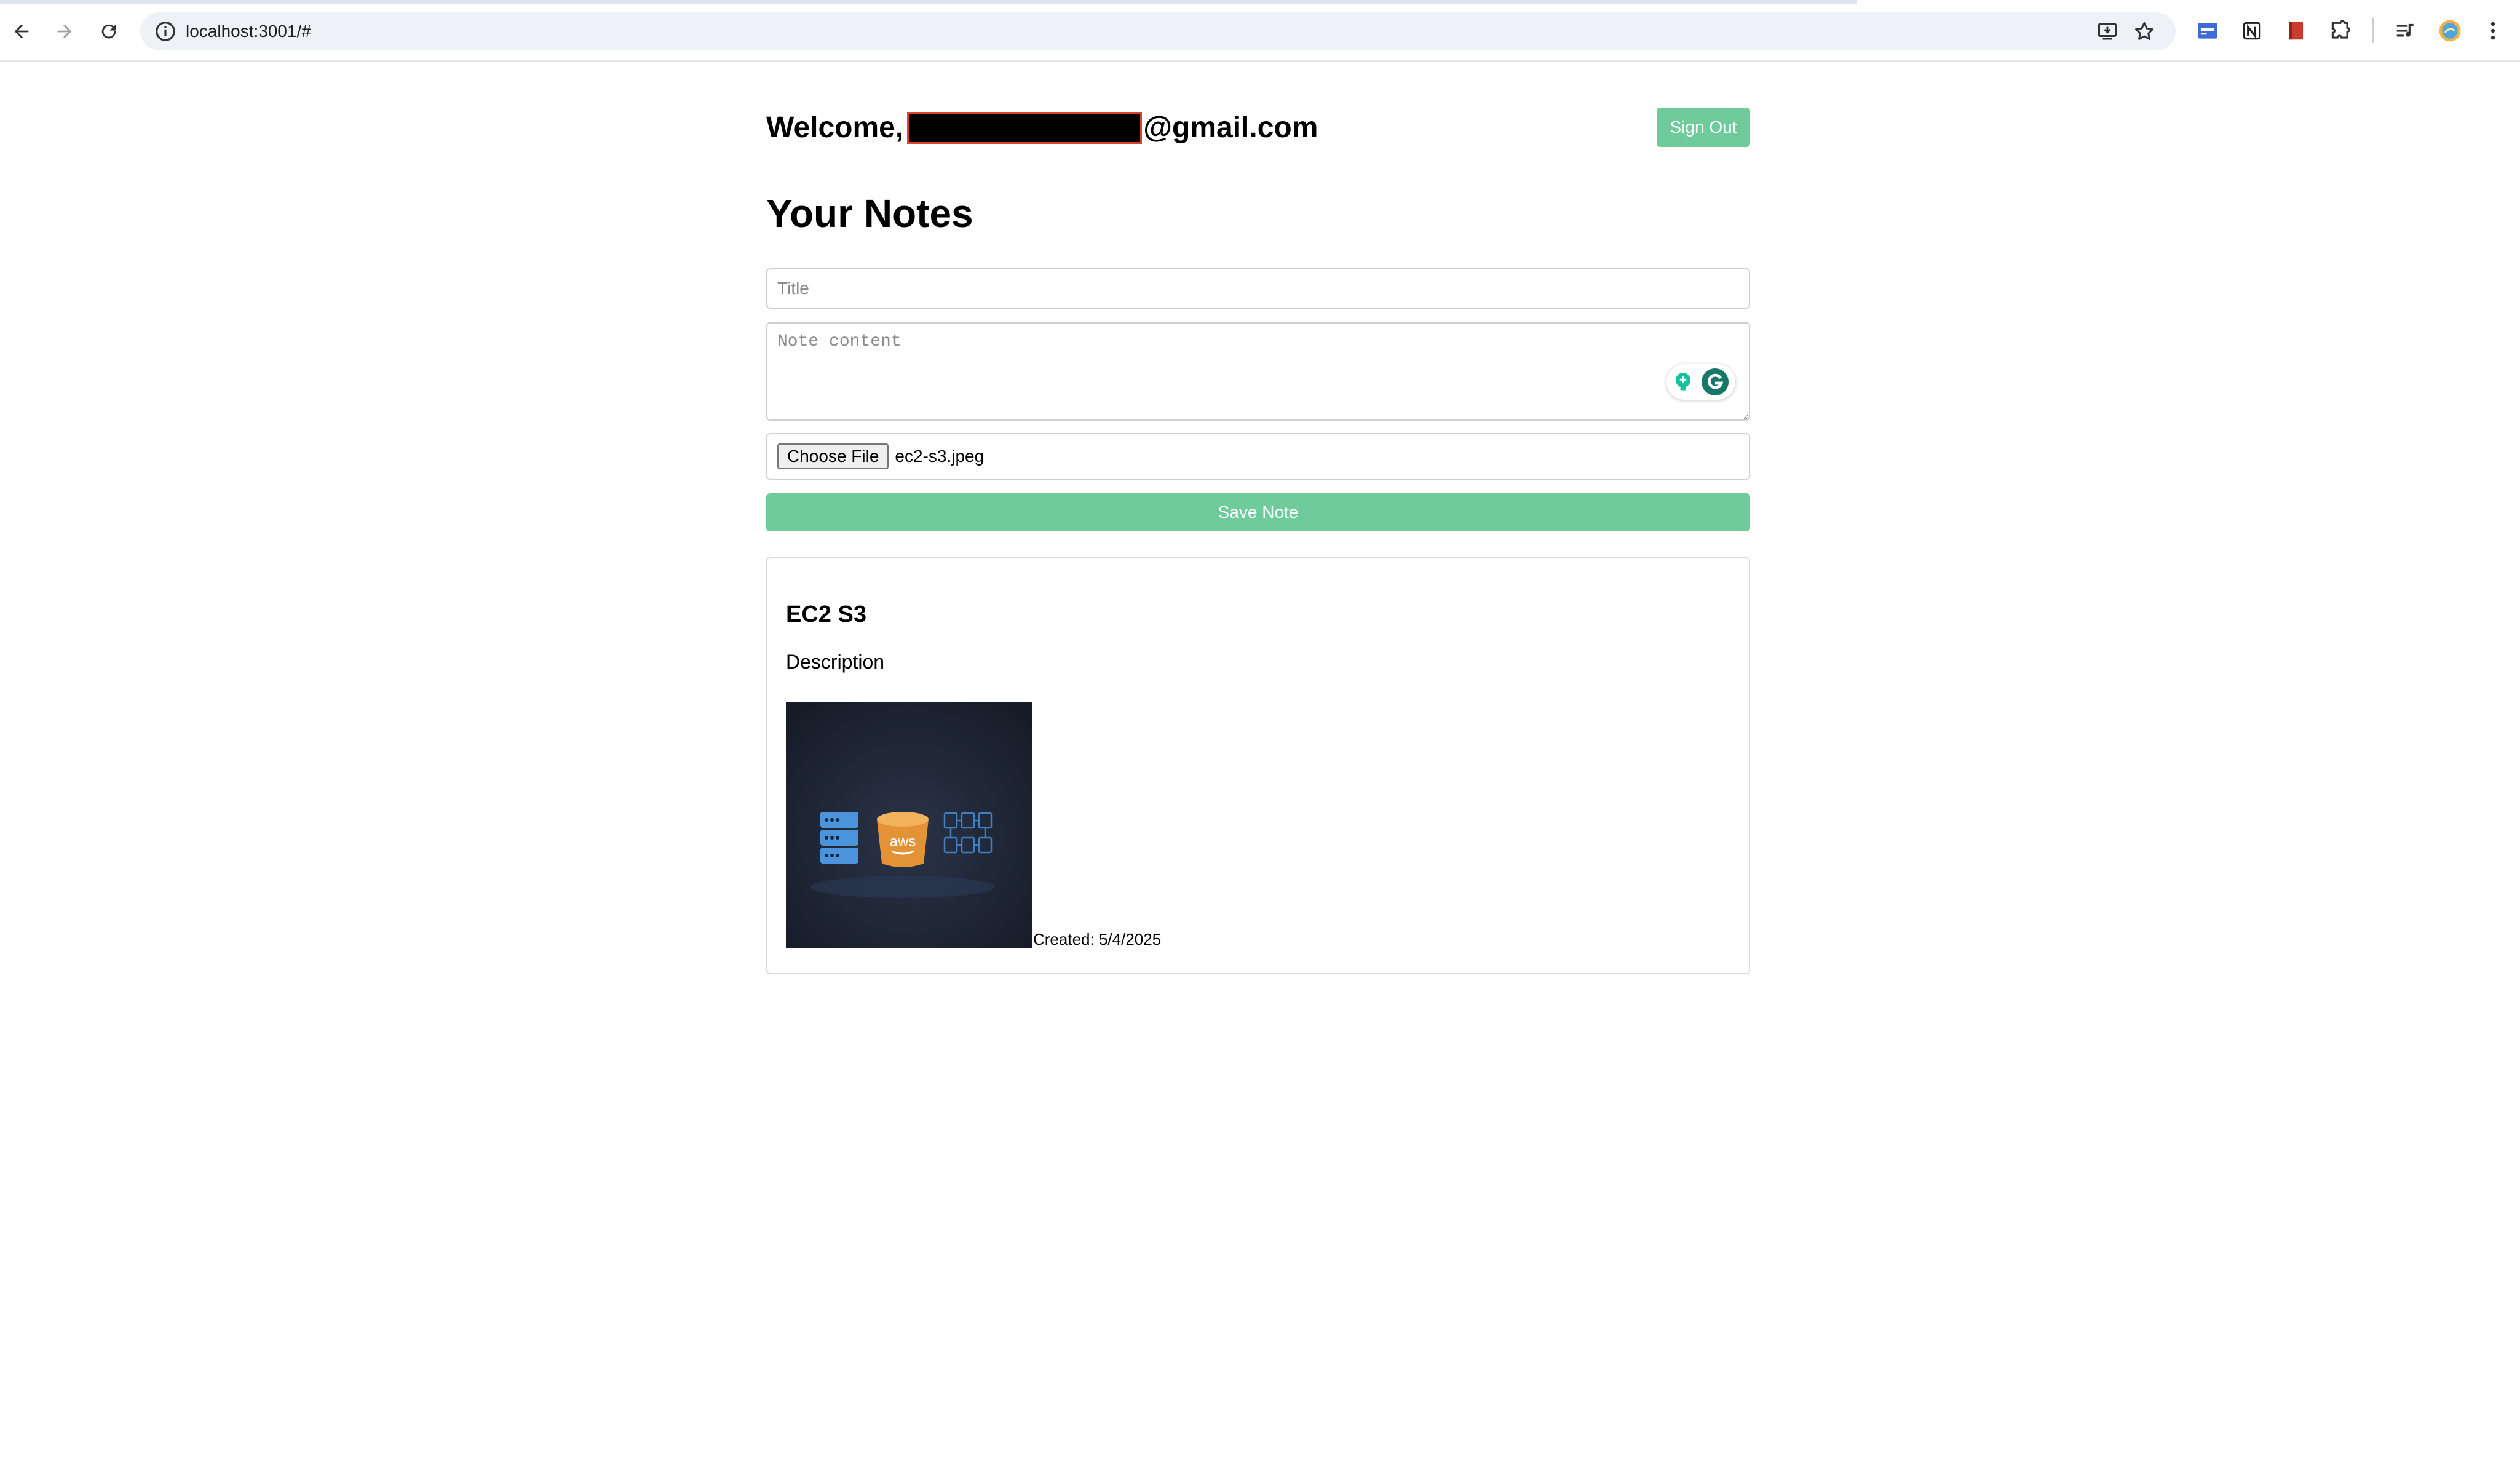 The height and width of the screenshot is (1470, 2520). Describe the element at coordinates (2493, 30) in the screenshot. I see `kebab-menu-icon` at that location.